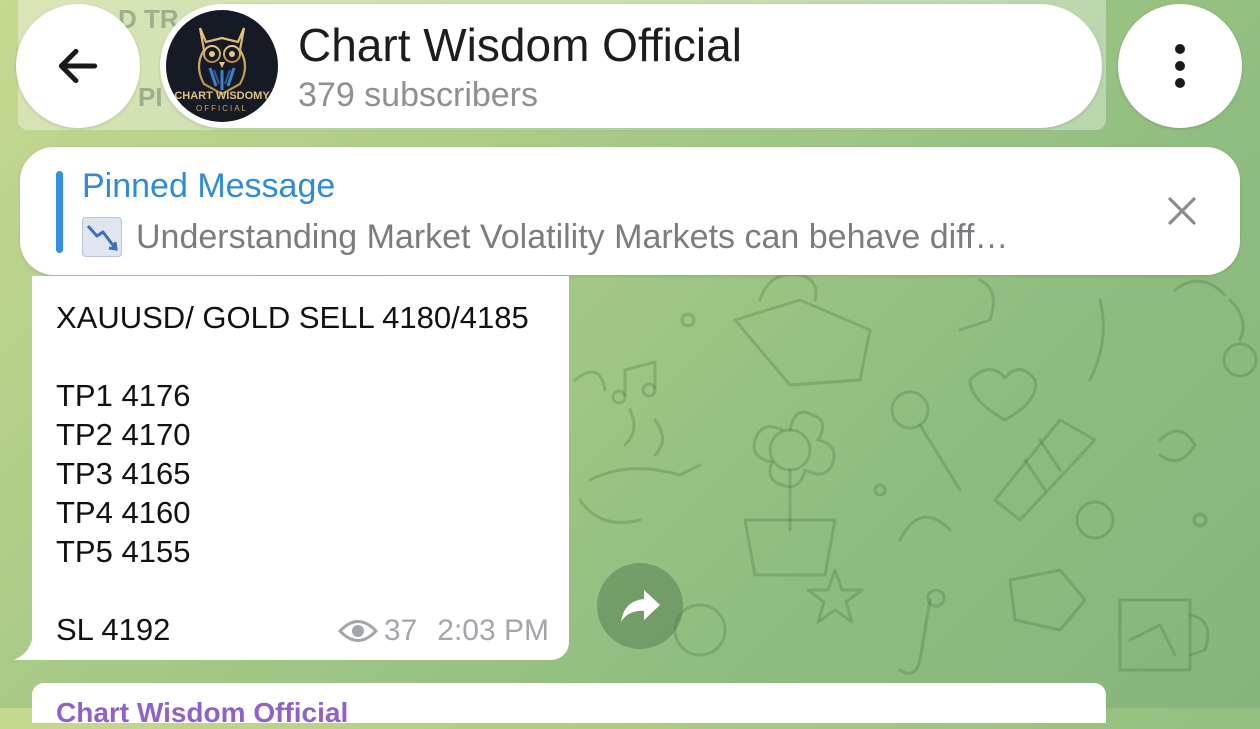 This screenshot has width=1260, height=729. What do you see at coordinates (222, 96) in the screenshot?
I see `avatar-text-1: CHART WISDOMY` at bounding box center [222, 96].